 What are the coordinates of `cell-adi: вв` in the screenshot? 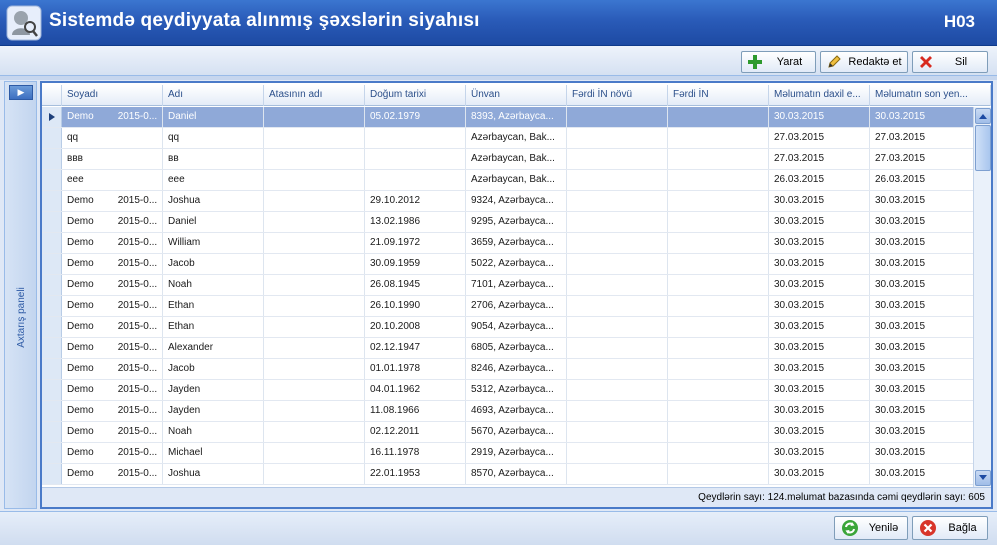 It's located at (213, 159).